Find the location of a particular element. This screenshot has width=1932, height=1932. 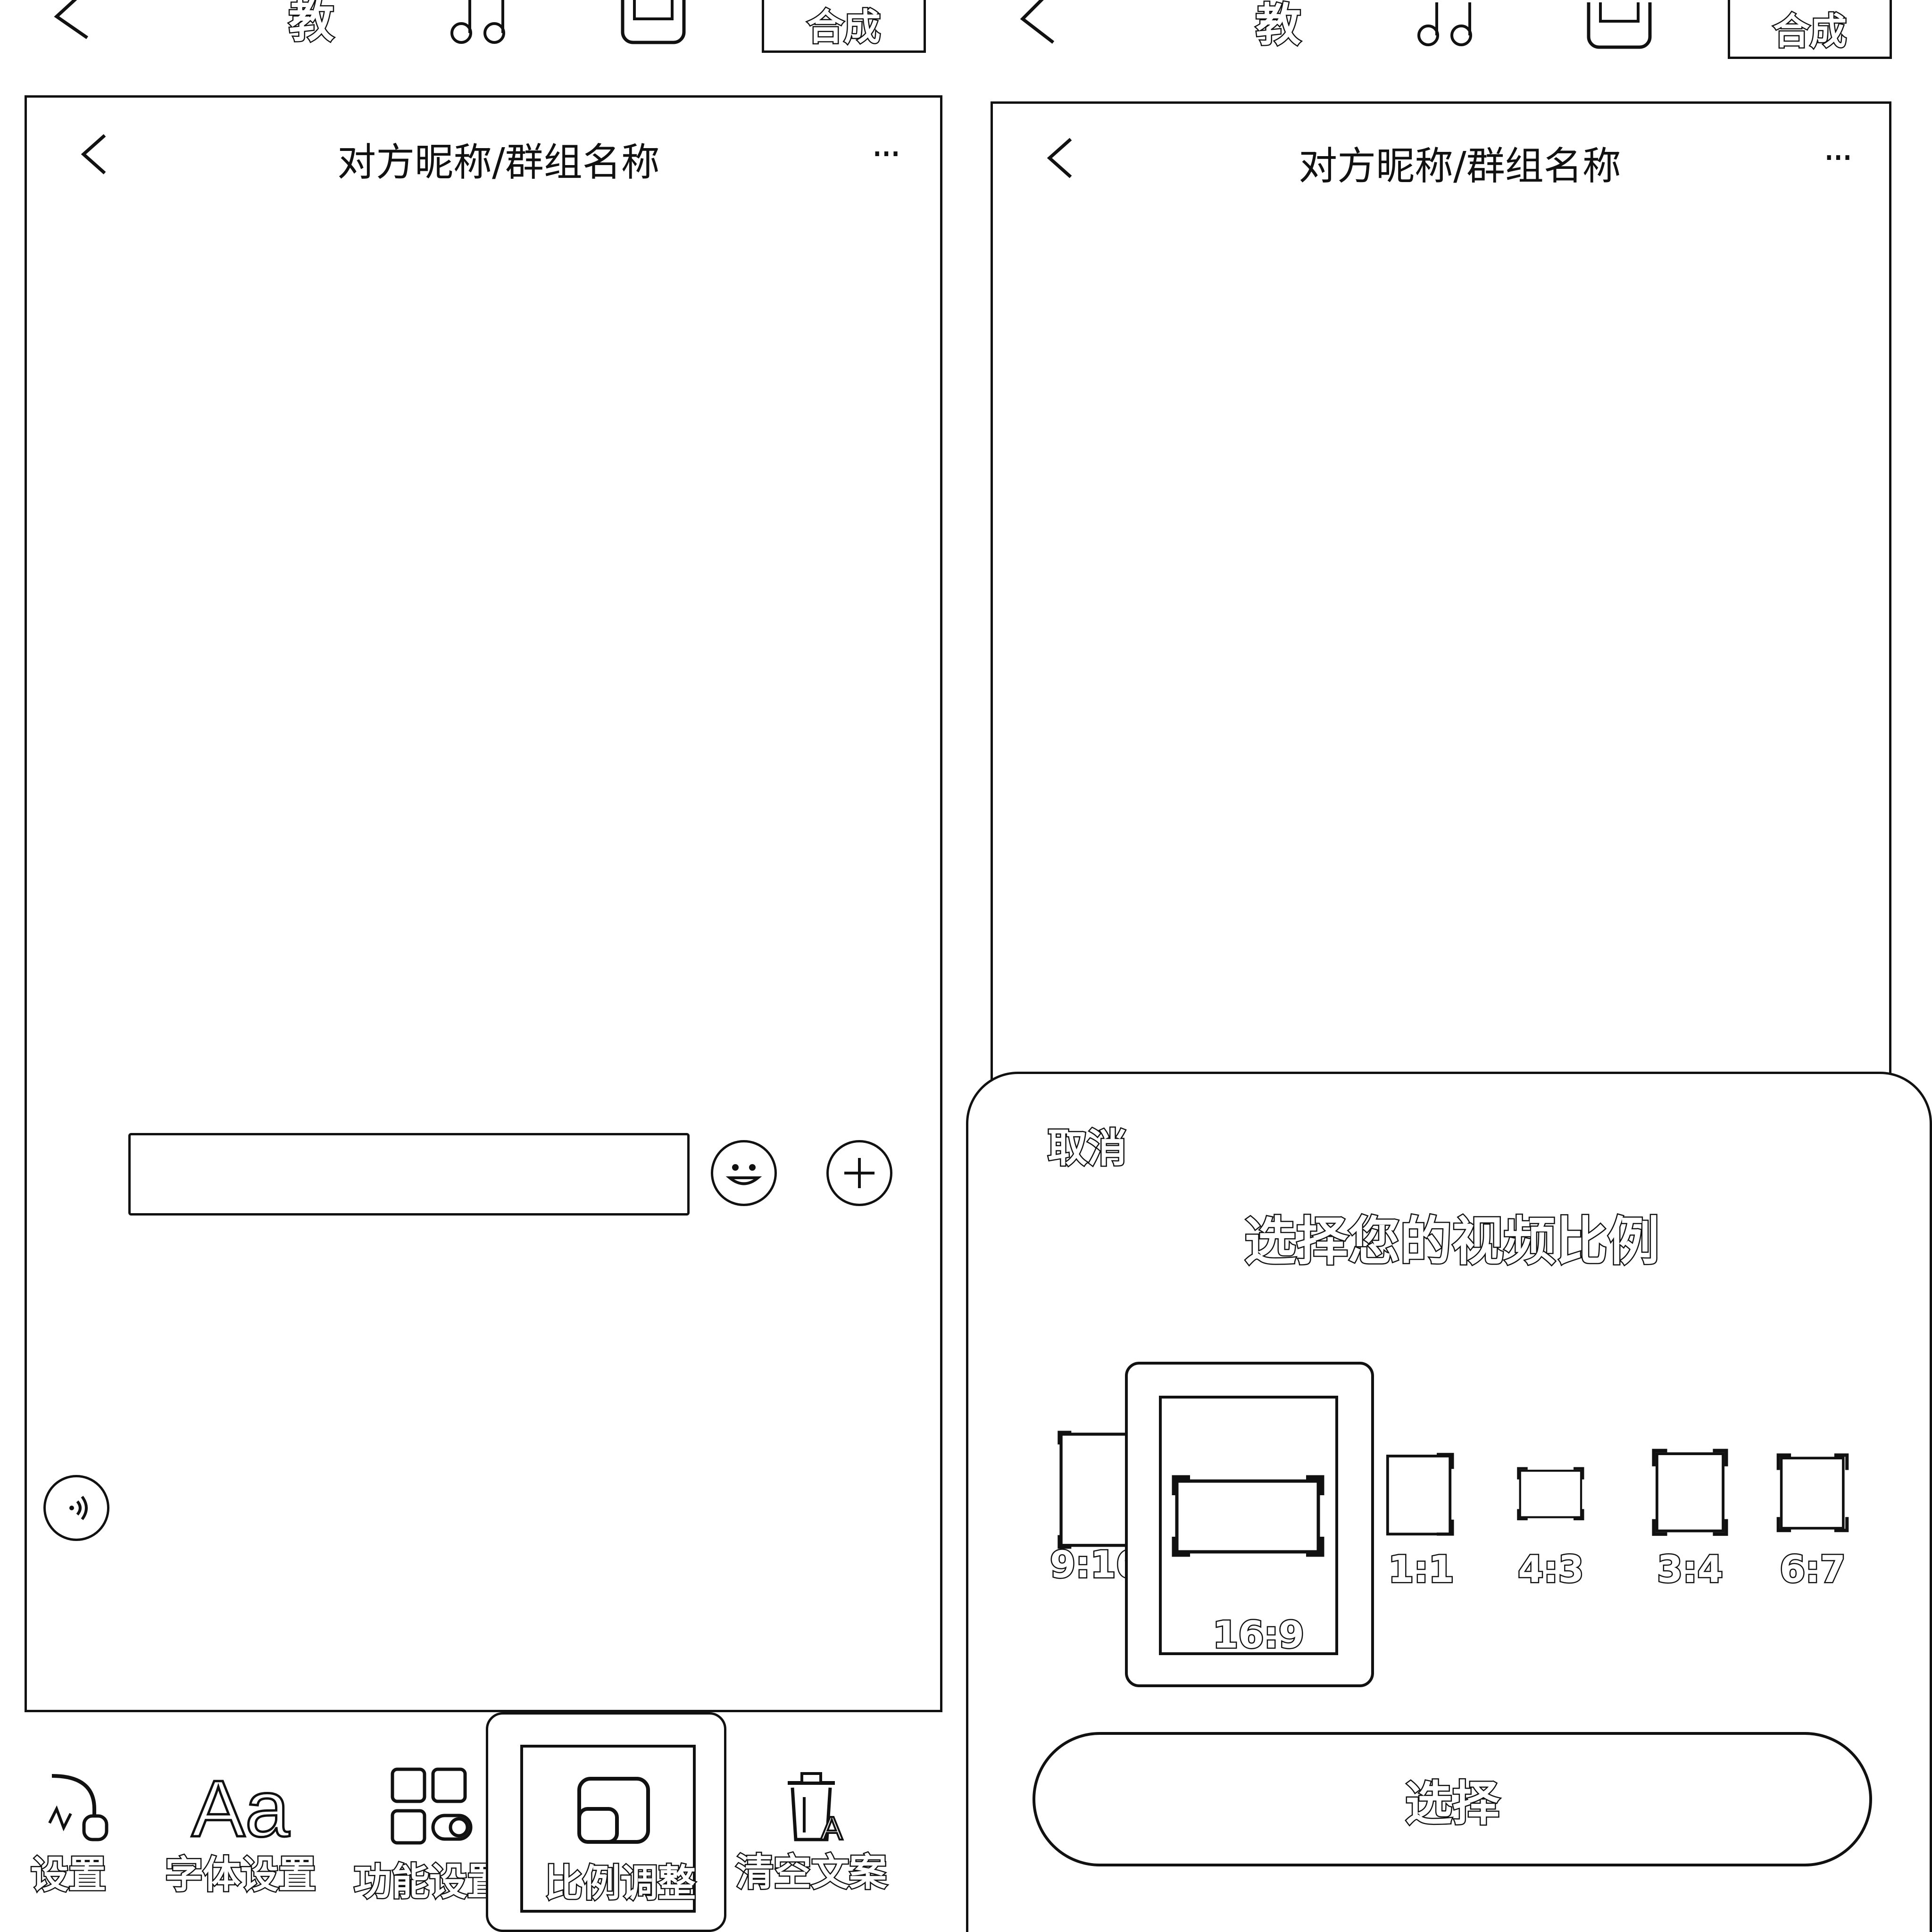

plus-icon is located at coordinates (859, 1173).